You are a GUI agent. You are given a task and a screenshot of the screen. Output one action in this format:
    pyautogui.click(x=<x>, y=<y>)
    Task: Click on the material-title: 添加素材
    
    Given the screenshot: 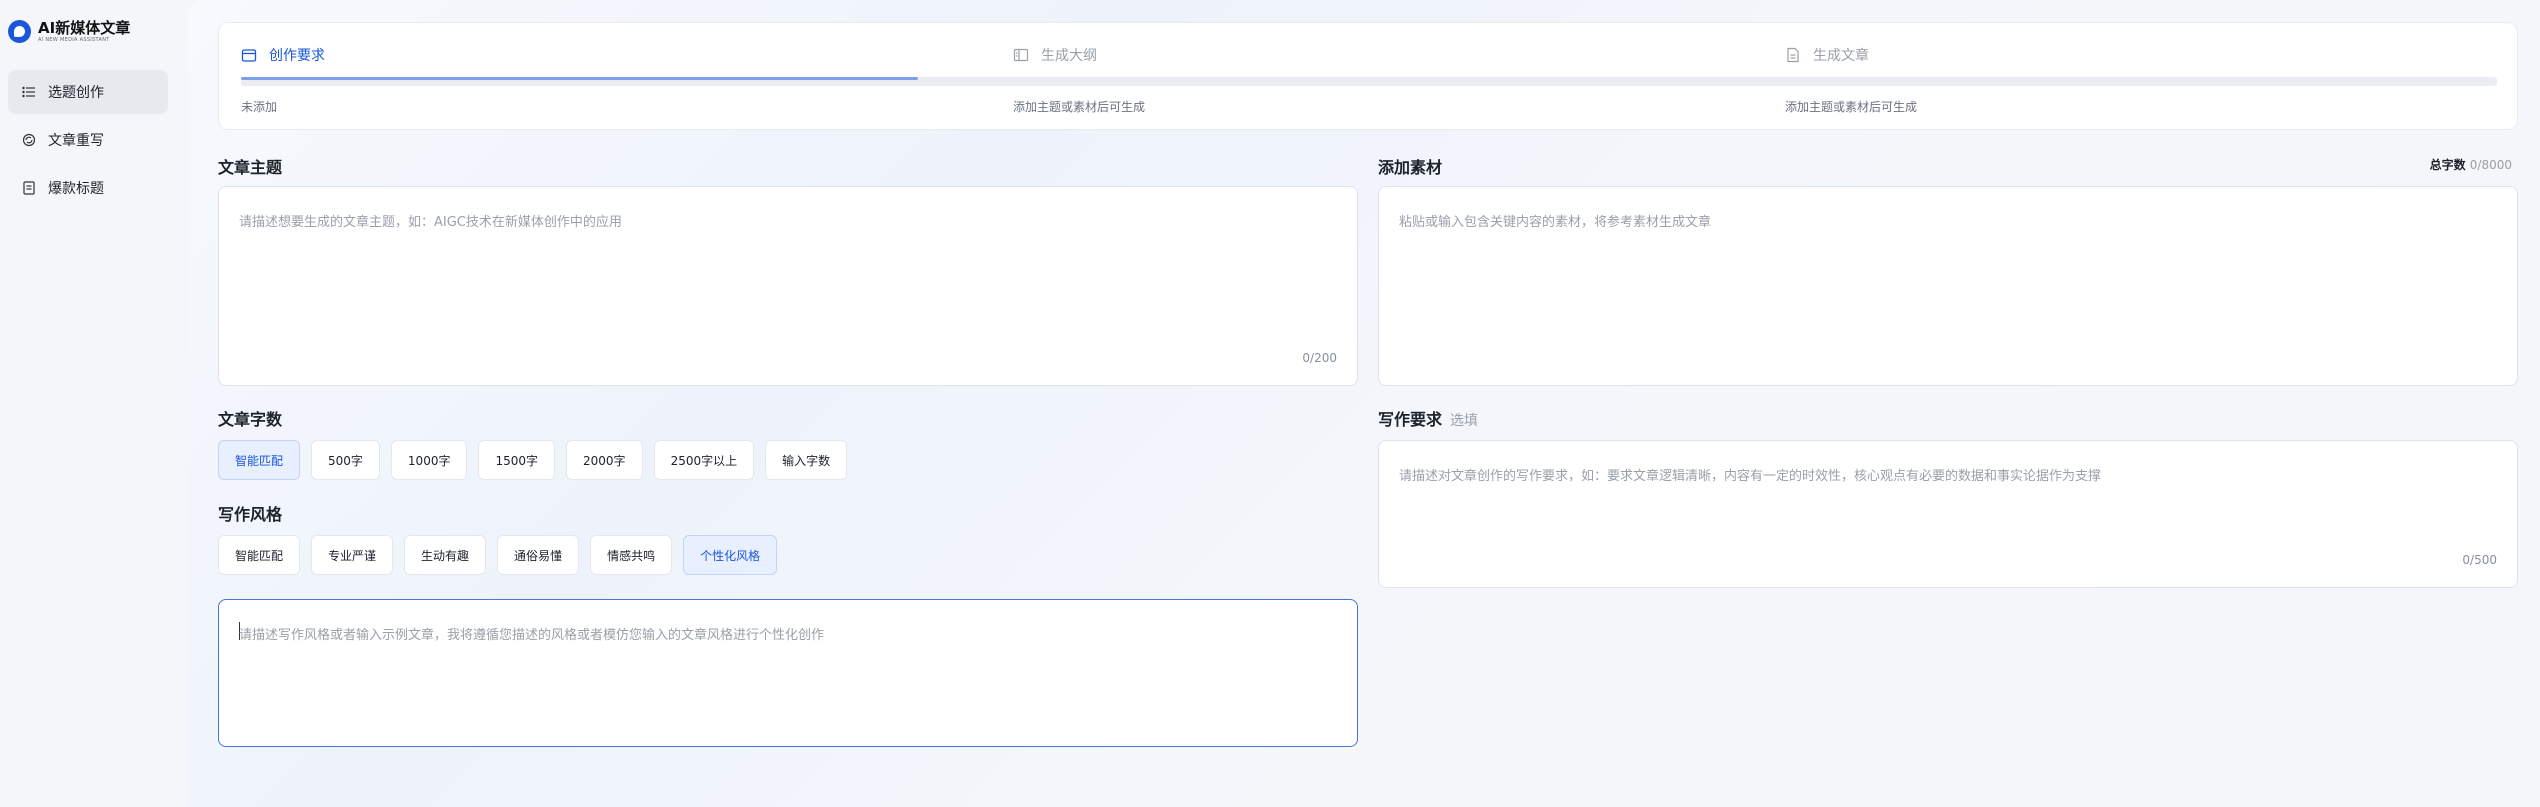 What is the action you would take?
    pyautogui.click(x=1410, y=167)
    